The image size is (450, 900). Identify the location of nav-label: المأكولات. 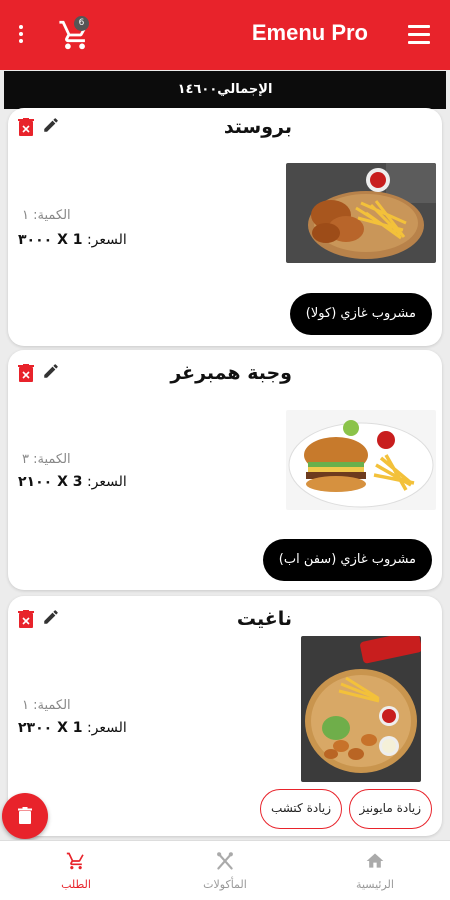
(225, 884).